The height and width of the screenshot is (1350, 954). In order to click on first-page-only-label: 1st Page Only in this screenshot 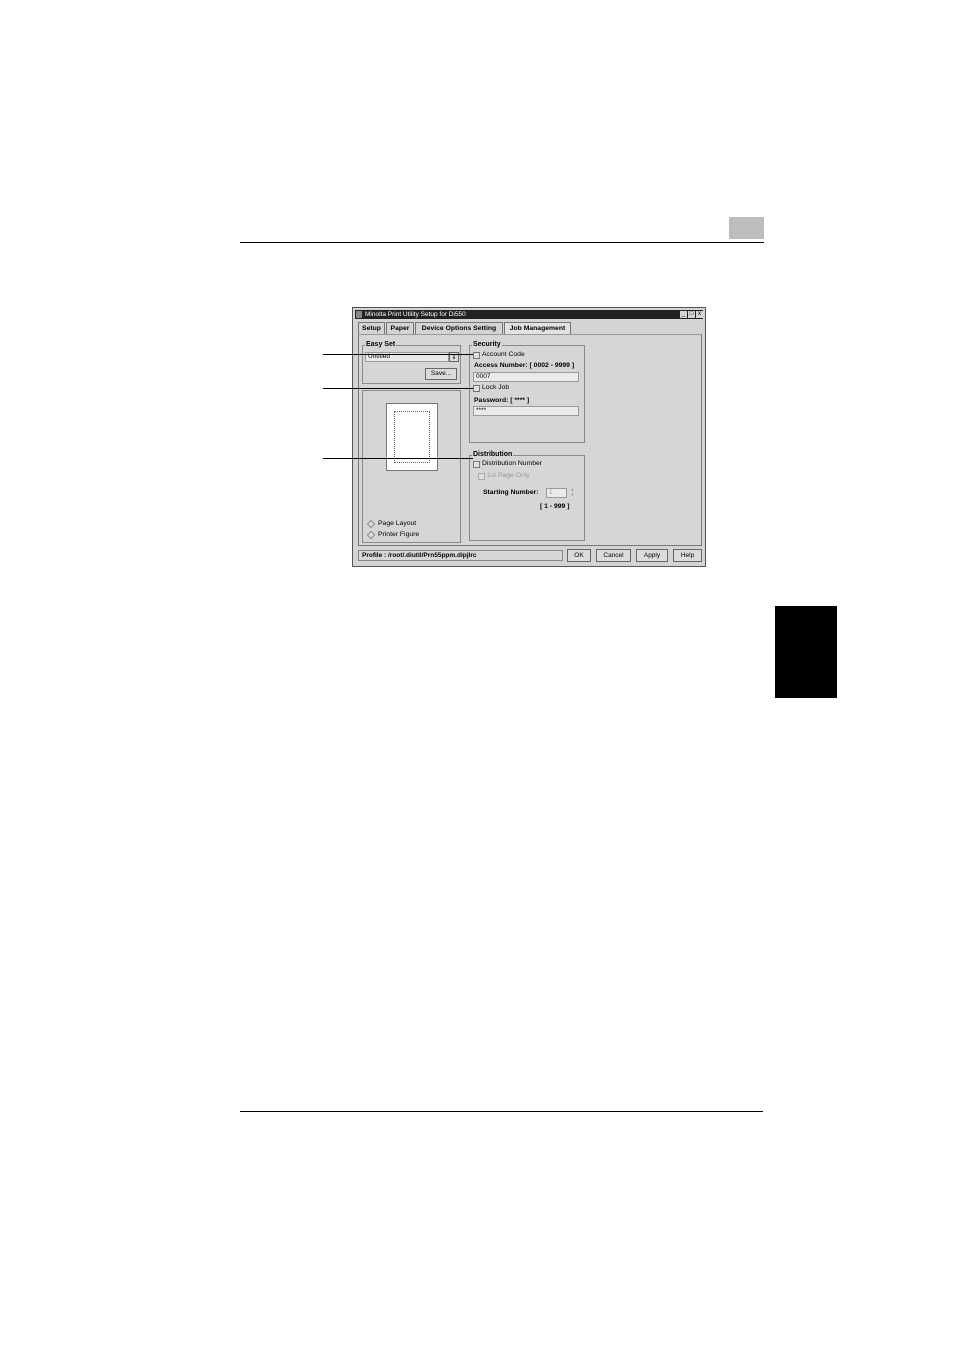, I will do `click(508, 475)`.